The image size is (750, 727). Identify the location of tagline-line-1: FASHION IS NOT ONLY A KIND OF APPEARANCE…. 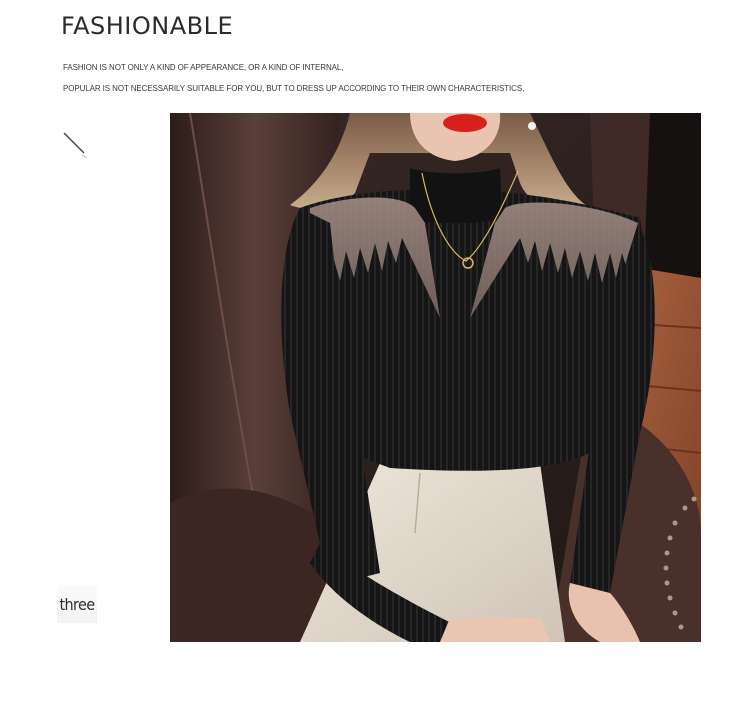
(203, 67).